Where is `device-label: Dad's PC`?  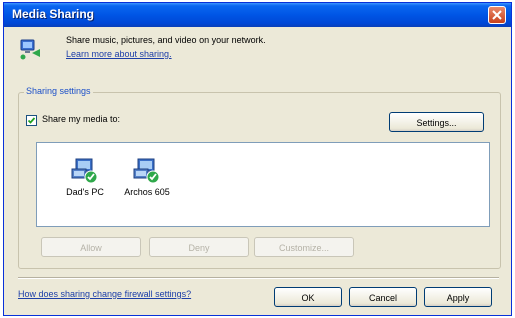
device-label: Dad's PC is located at coordinates (85, 192).